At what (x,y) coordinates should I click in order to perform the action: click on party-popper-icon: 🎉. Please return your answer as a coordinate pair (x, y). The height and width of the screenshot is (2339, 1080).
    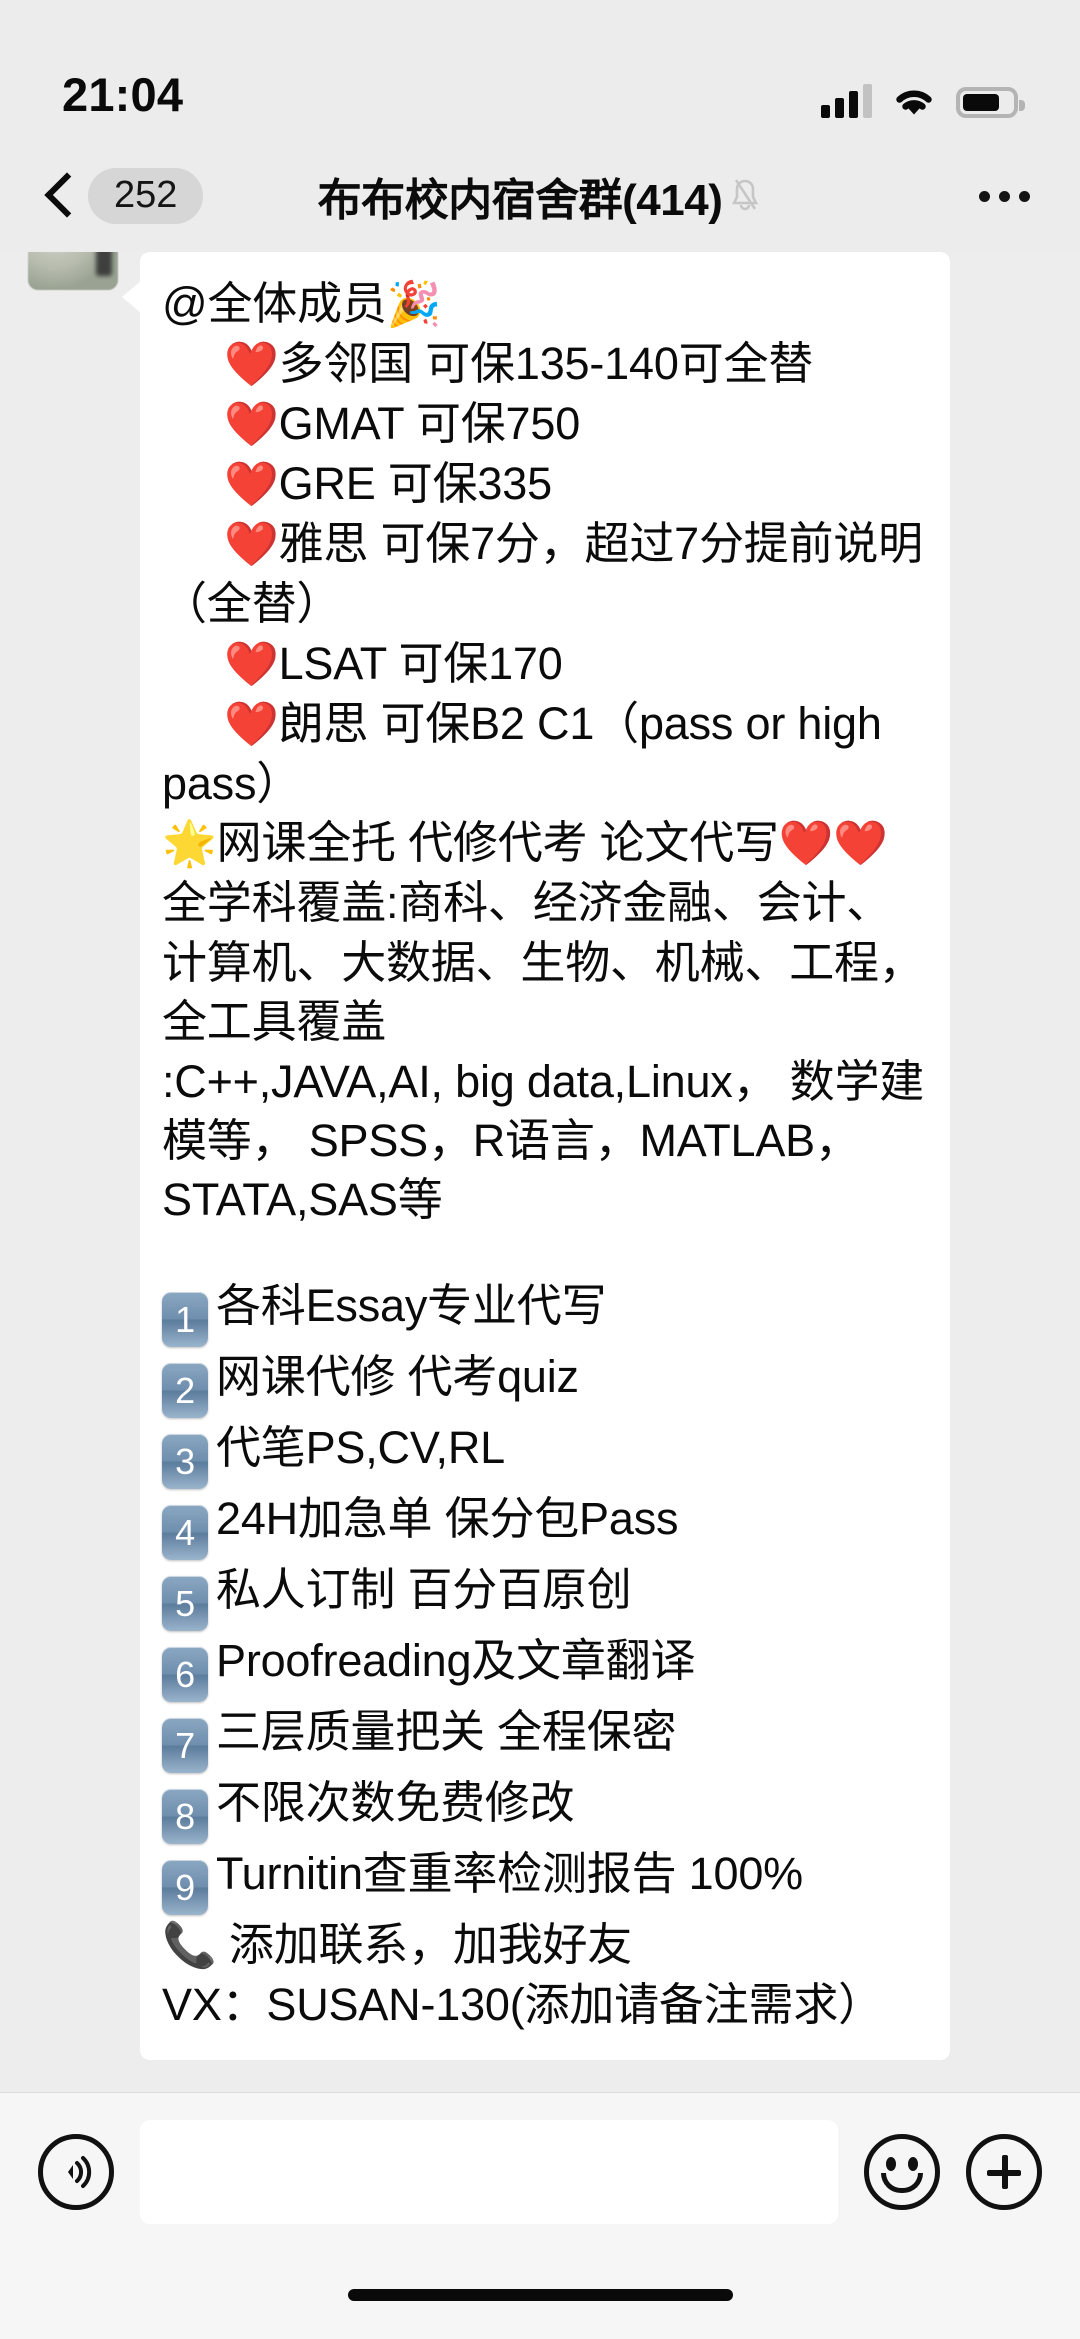
    Looking at the image, I should click on (414, 304).